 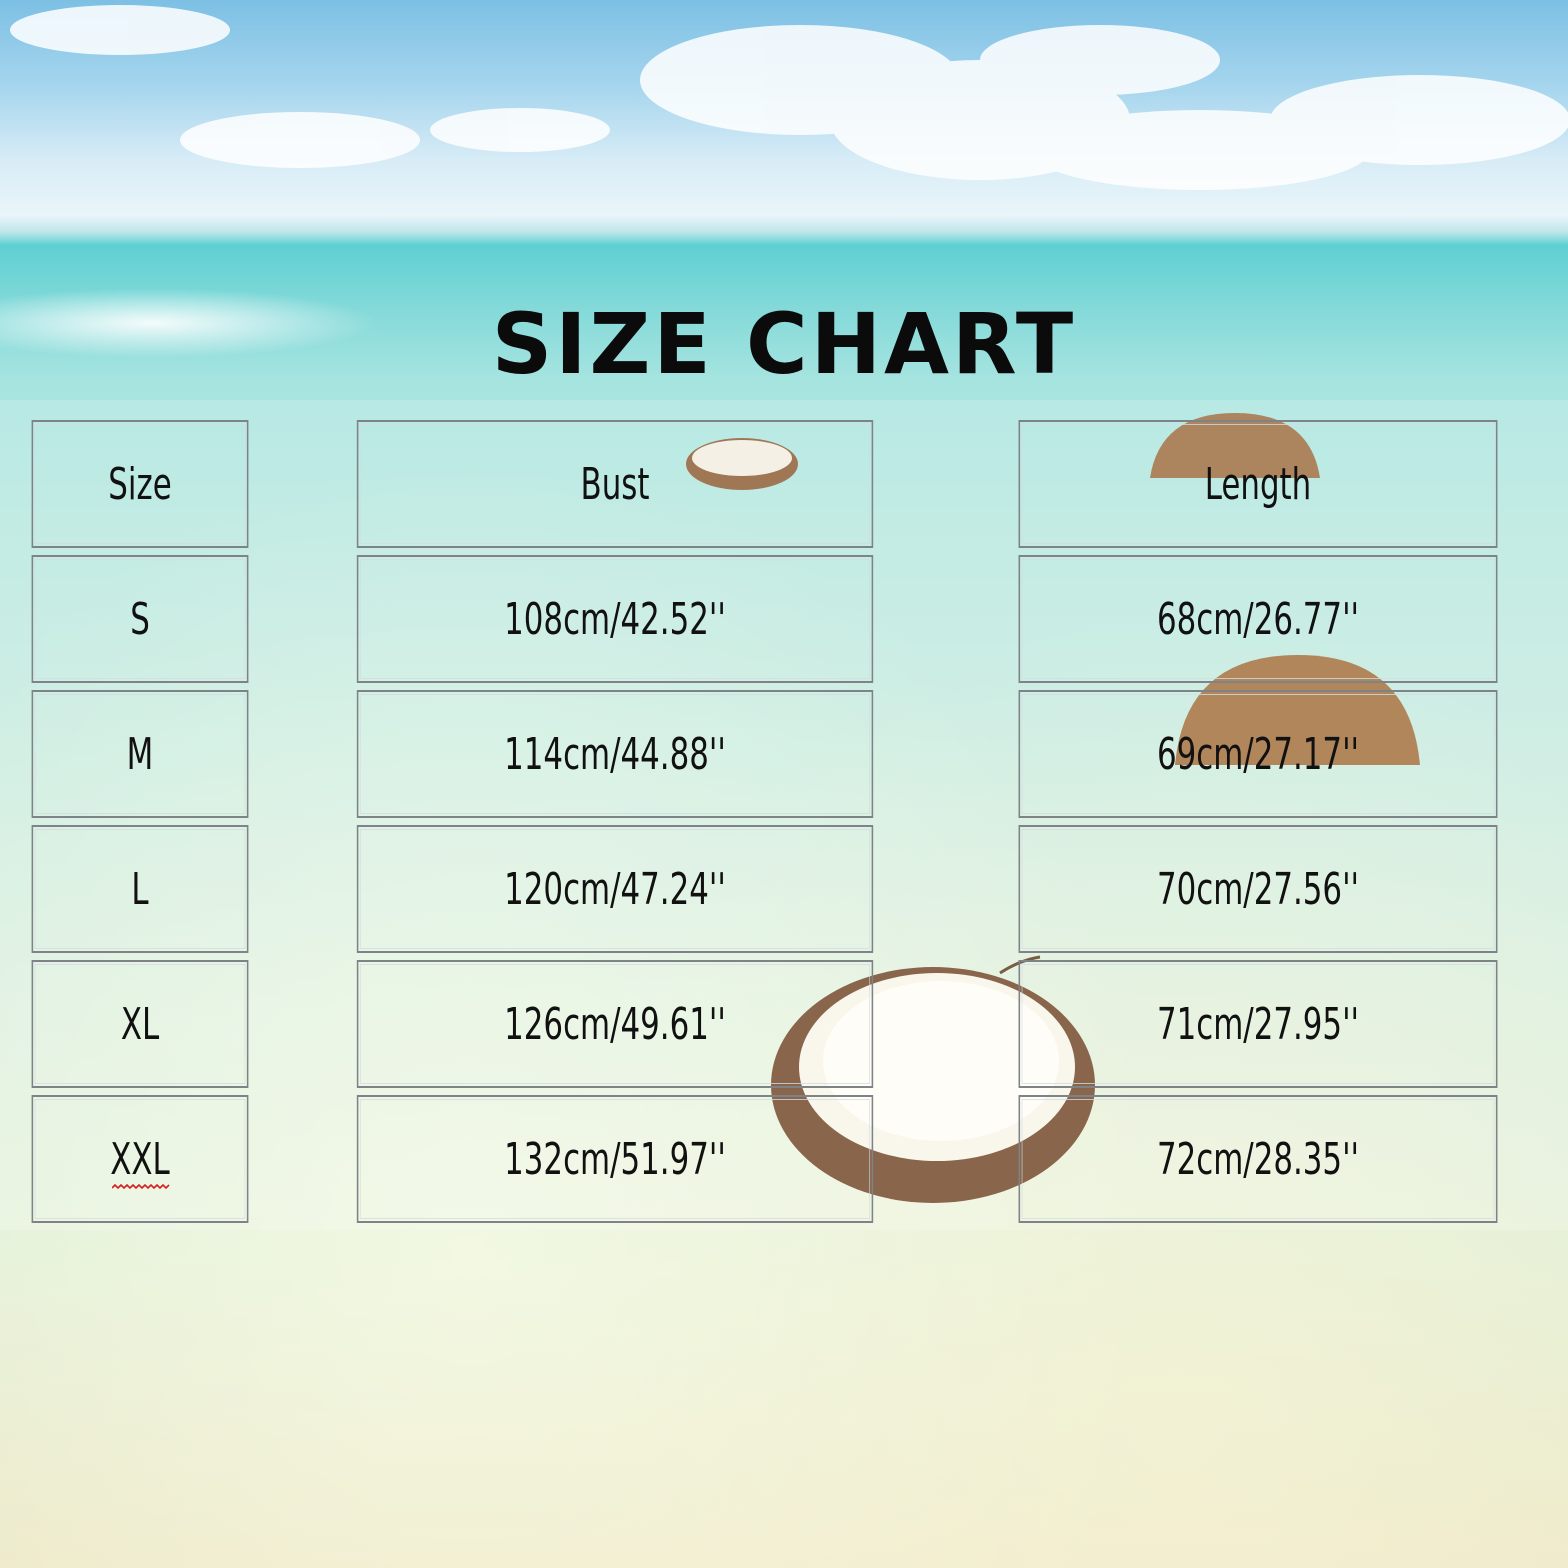 What do you see at coordinates (1258, 1159) in the screenshot?
I see `cell-length: 72cm/28.35''` at bounding box center [1258, 1159].